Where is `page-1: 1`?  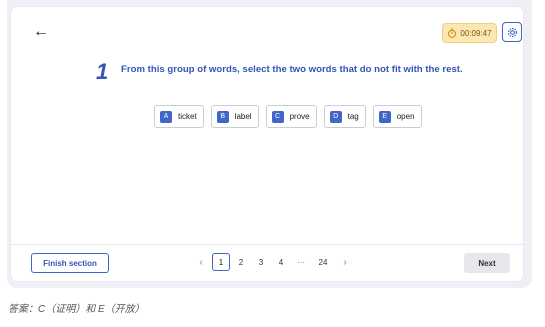 page-1: 1 is located at coordinates (221, 262).